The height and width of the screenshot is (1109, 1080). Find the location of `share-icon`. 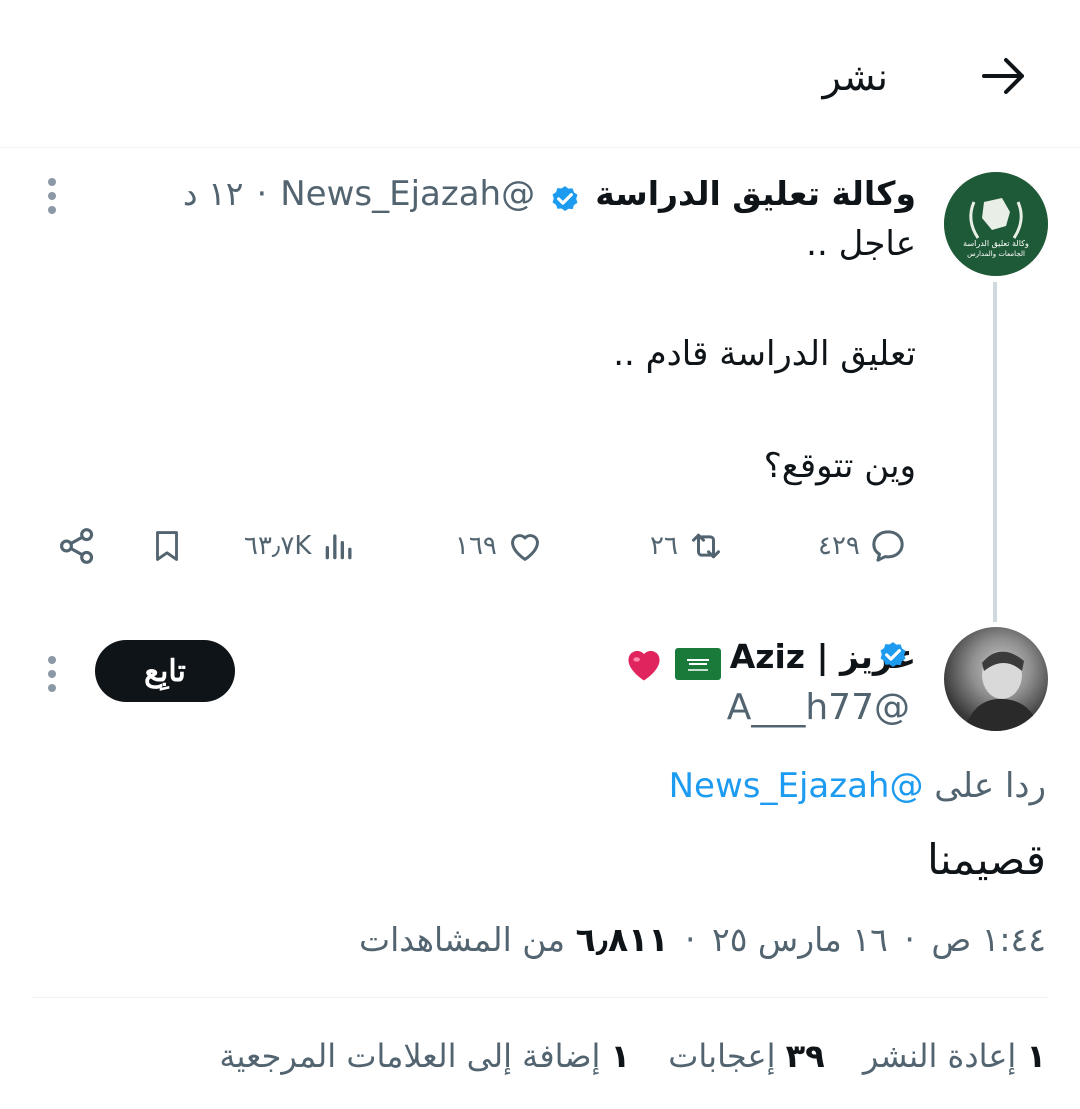

share-icon is located at coordinates (77, 546).